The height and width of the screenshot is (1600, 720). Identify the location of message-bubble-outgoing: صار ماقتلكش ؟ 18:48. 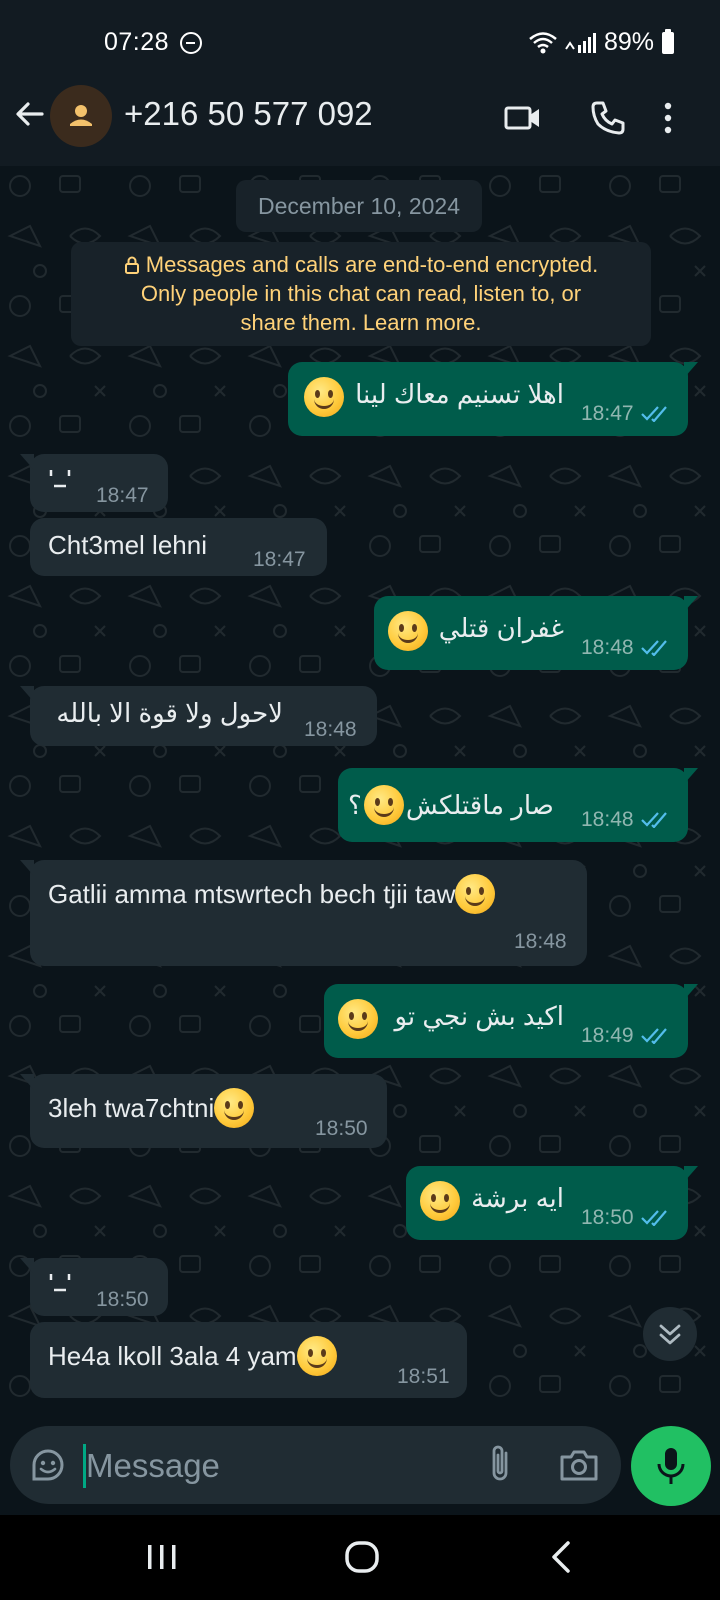
(518, 805).